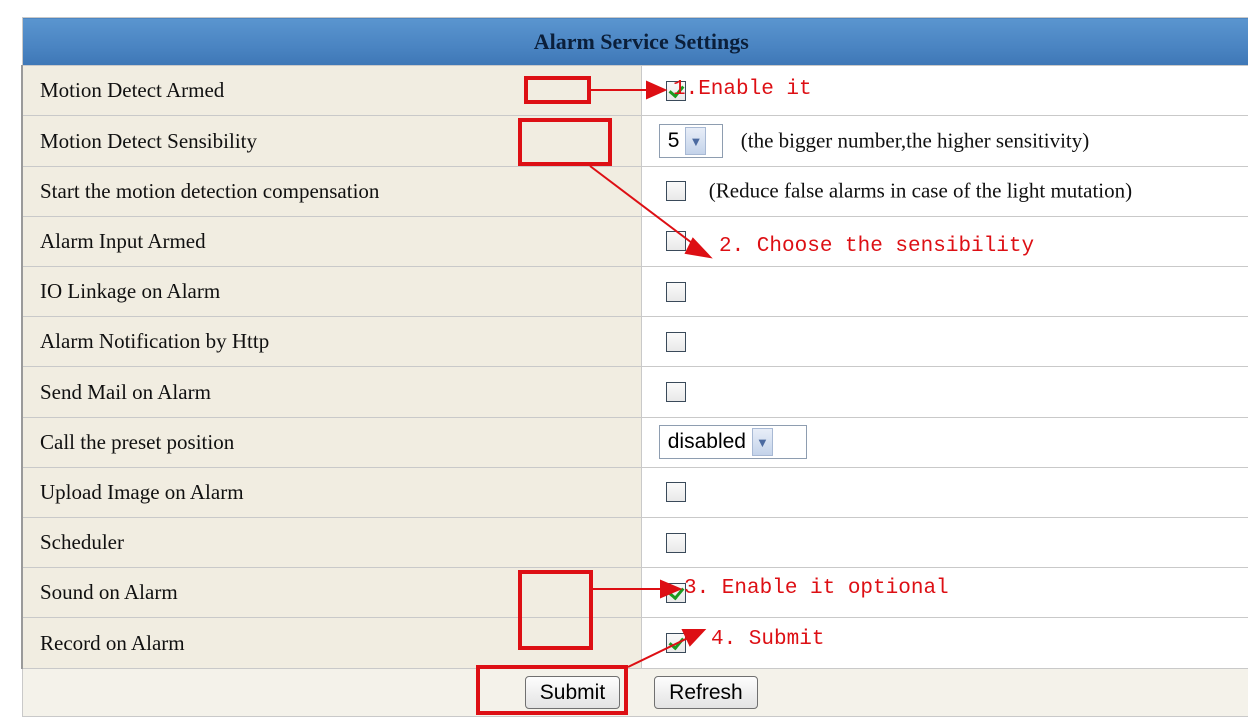  I want to click on annotation-step-3: 3. Enable it optional, so click(816, 588).